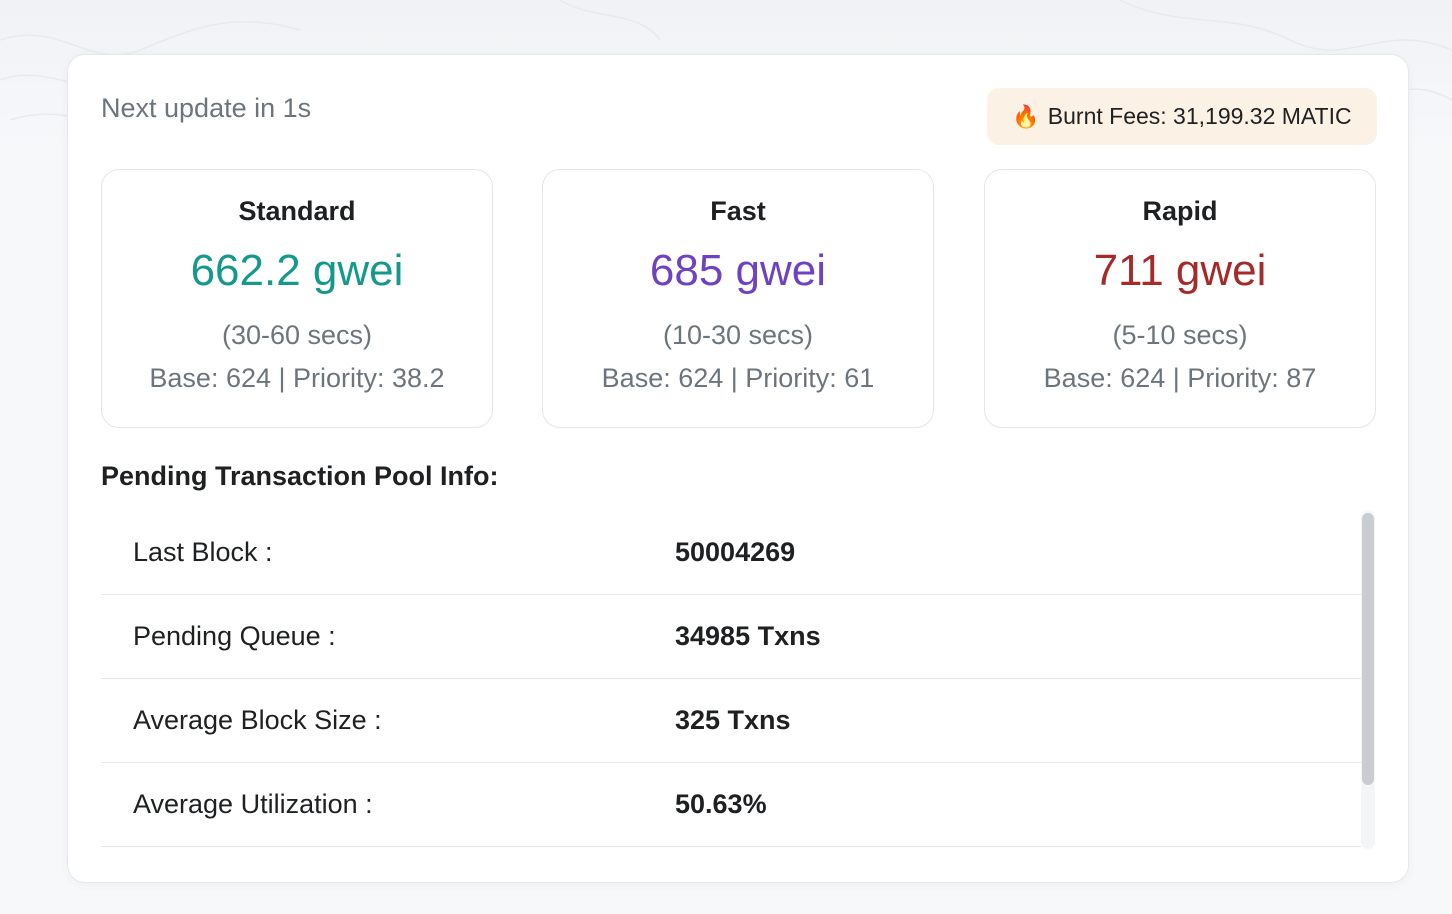  Describe the element at coordinates (735, 552) in the screenshot. I see `row-value: 50004269` at that location.